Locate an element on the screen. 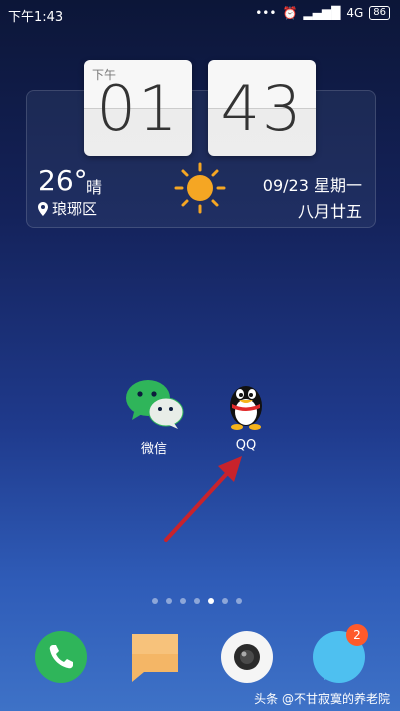  dock-messages is located at coordinates (155, 657).